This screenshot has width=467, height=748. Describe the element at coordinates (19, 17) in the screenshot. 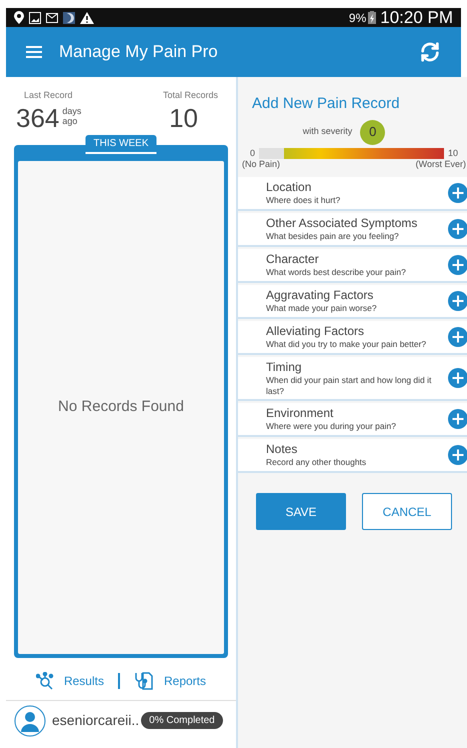

I see `location-pin-icon` at that location.